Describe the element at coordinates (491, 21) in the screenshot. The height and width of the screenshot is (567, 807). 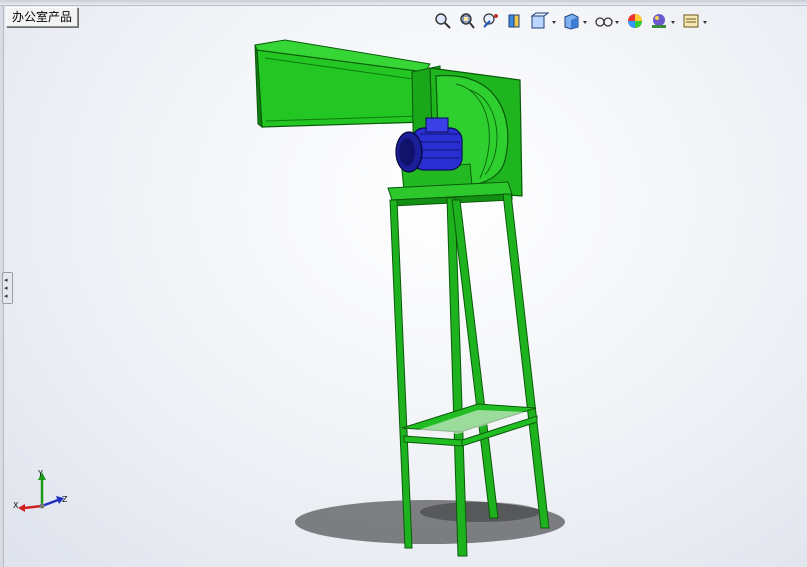
I see `previous-view-icon` at that location.